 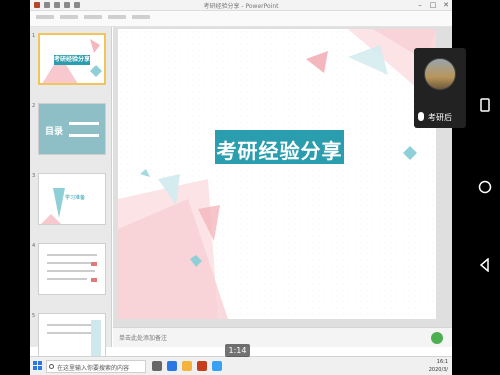 I want to click on taskbar: 在这里输入你要搜索的内容 16:1 2020/3/, so click(x=241, y=365).